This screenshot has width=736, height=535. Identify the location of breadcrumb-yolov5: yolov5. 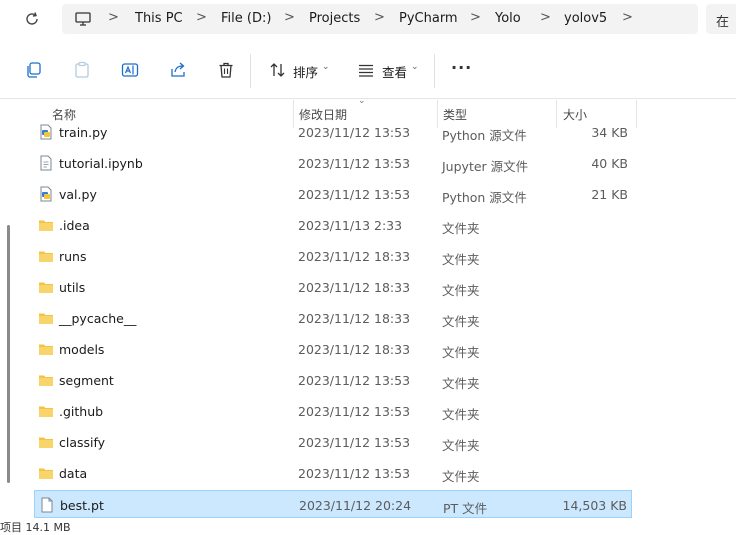
(585, 18).